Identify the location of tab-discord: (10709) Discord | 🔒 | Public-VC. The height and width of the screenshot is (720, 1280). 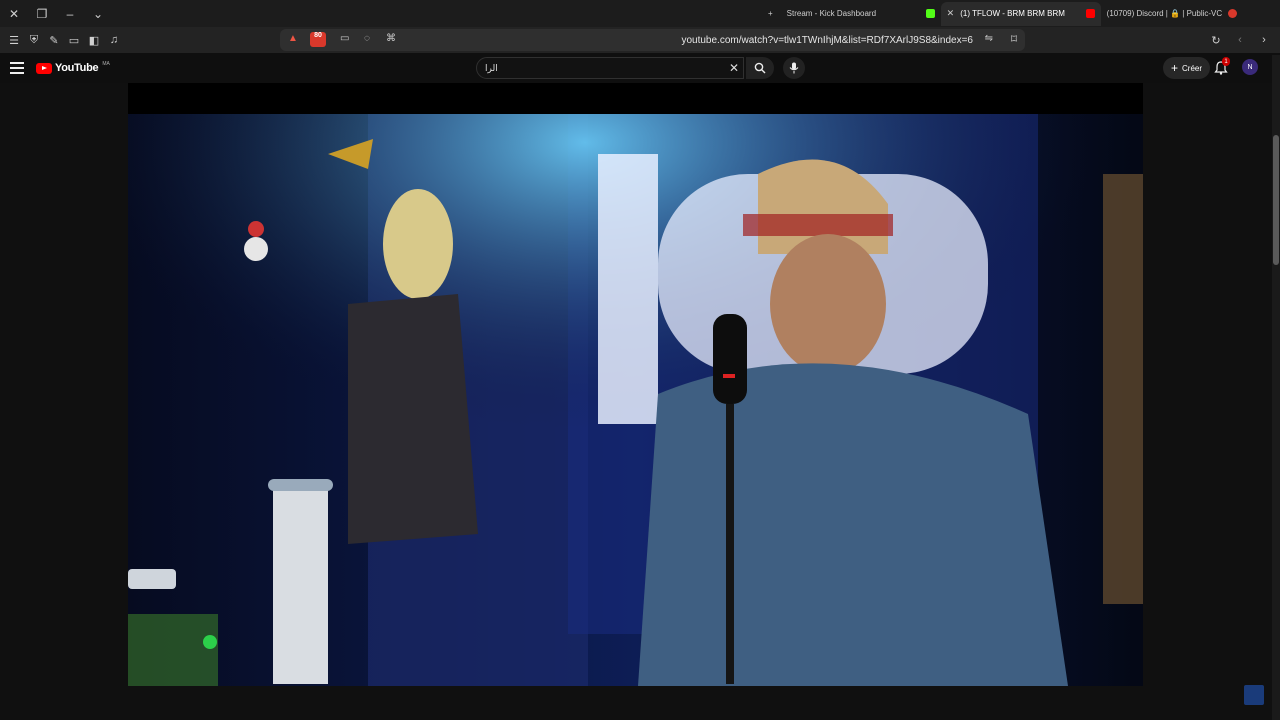
(1176, 14).